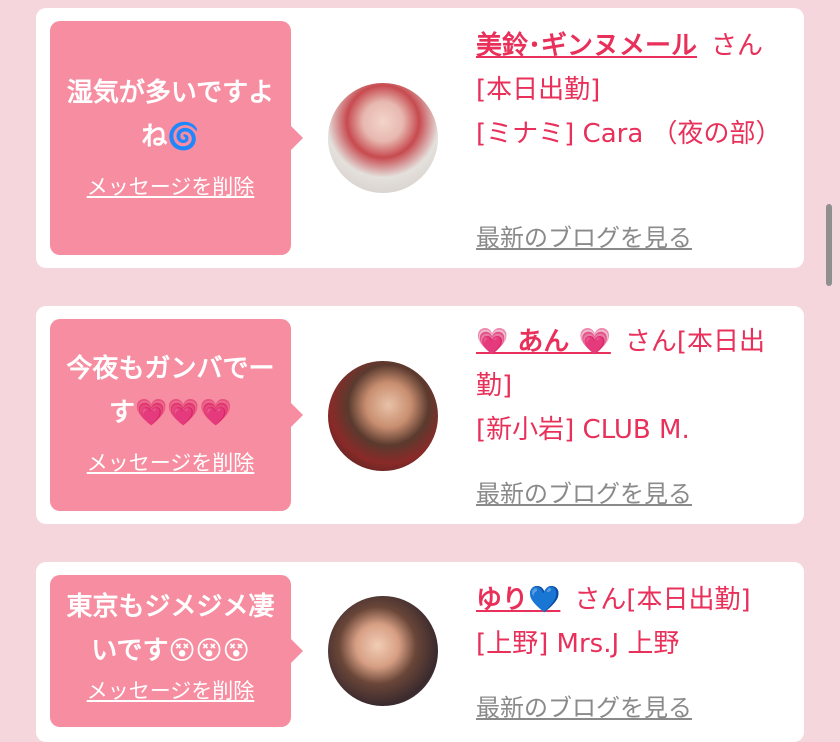 The height and width of the screenshot is (742, 840). What do you see at coordinates (629, 134) in the screenshot?
I see `shop-label: [ミナミ] Cara （夜の部）` at bounding box center [629, 134].